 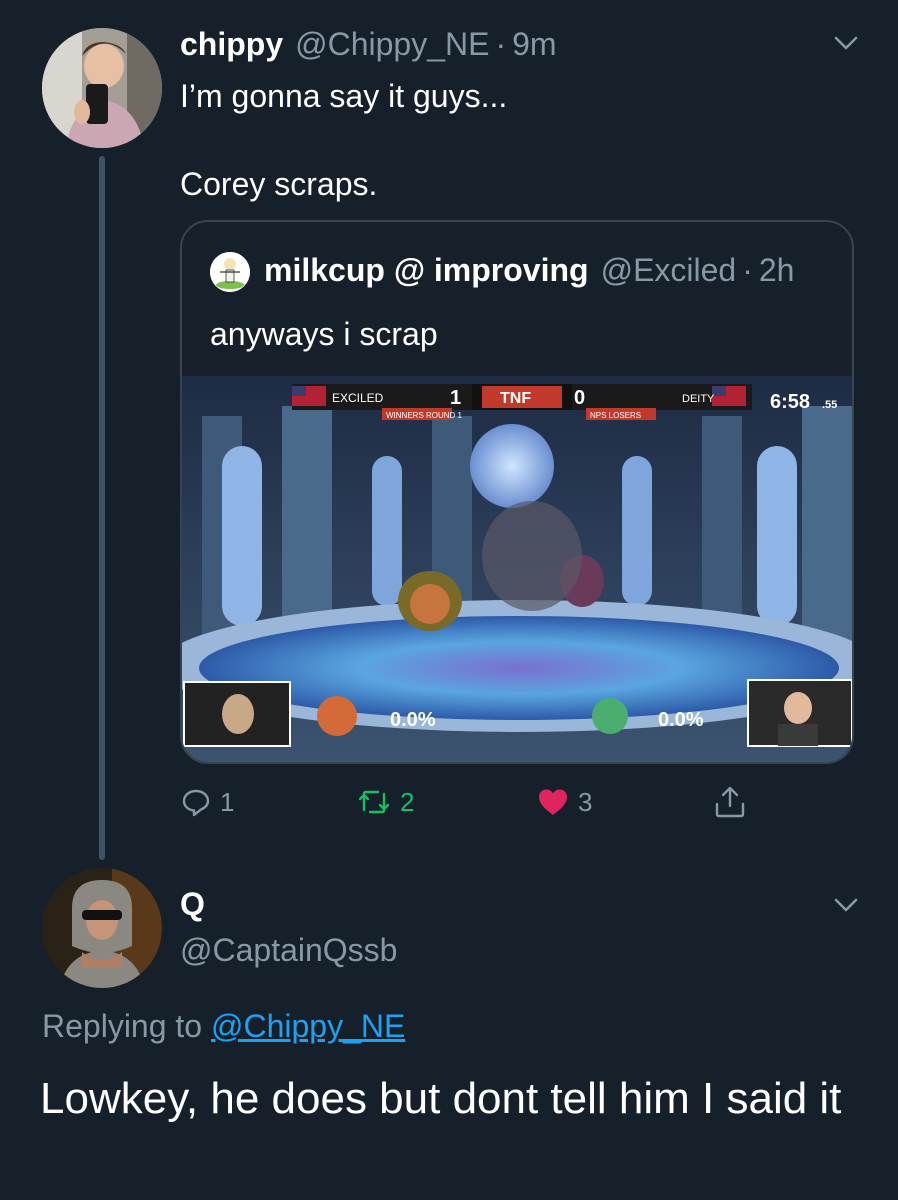 What do you see at coordinates (407, 801) in the screenshot?
I see `retweet-count: 2` at bounding box center [407, 801].